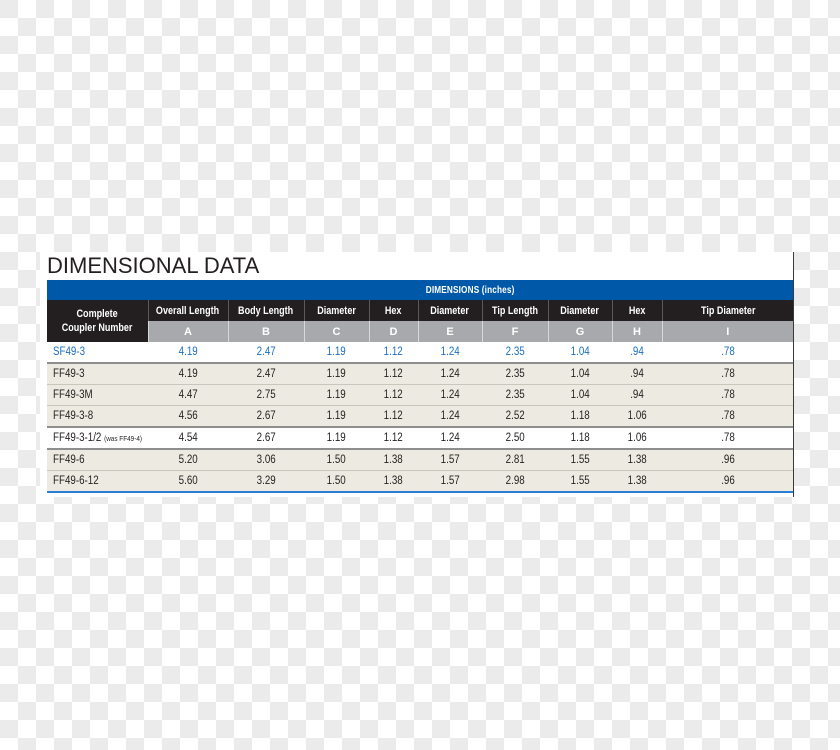 Image resolution: width=840 pixels, height=750 pixels. I want to click on dimension-cell-i: .96, so click(728, 481).